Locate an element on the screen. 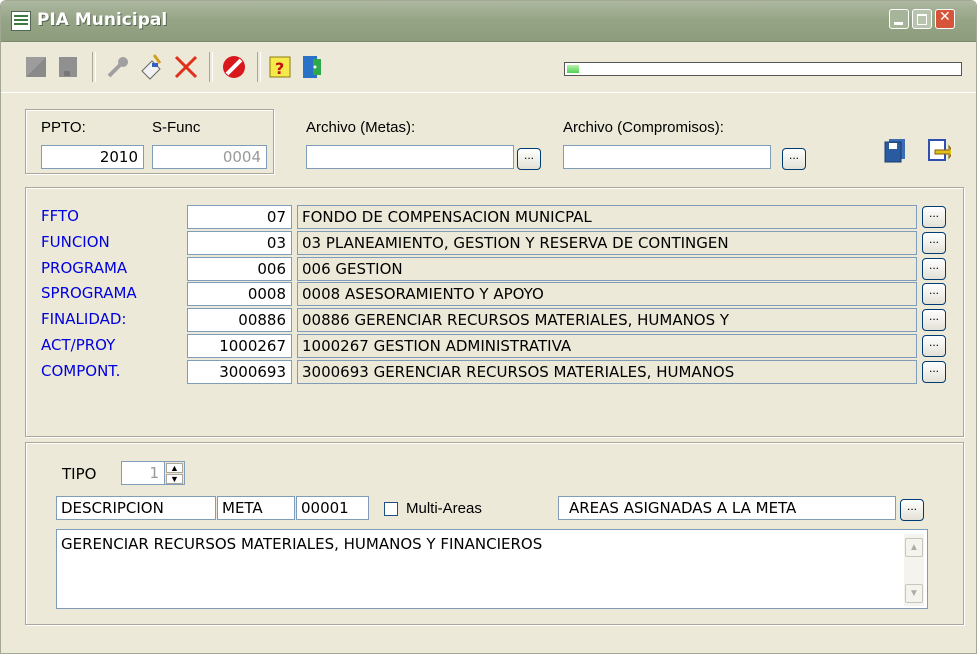  classifier-description-field: 0008 ASESORAMIENTO Y APOYO is located at coordinates (607, 294).